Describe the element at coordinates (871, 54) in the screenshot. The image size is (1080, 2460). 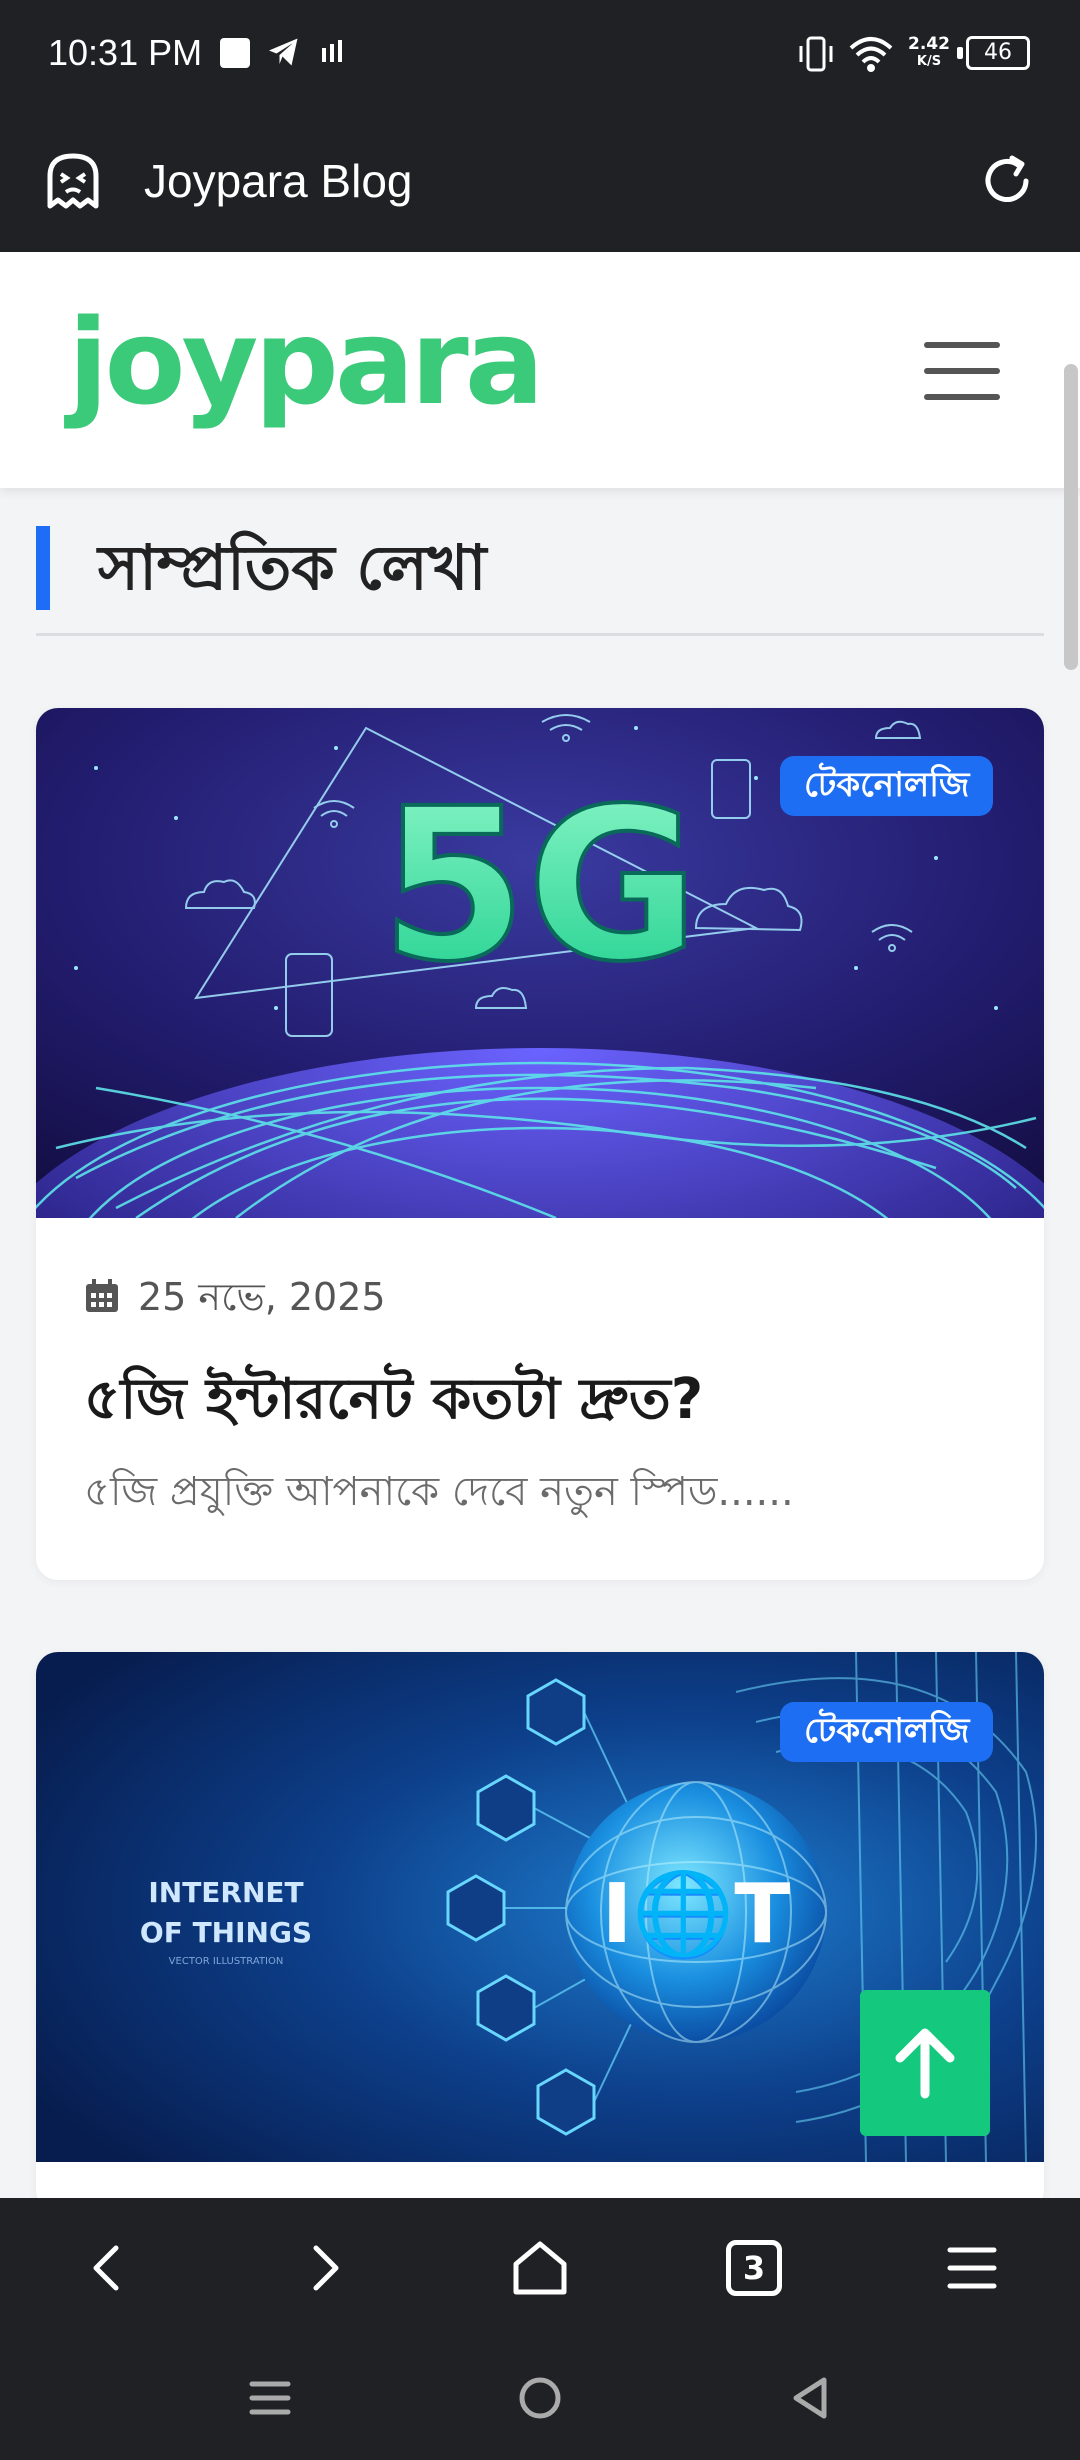
I see `wifi-icon` at that location.